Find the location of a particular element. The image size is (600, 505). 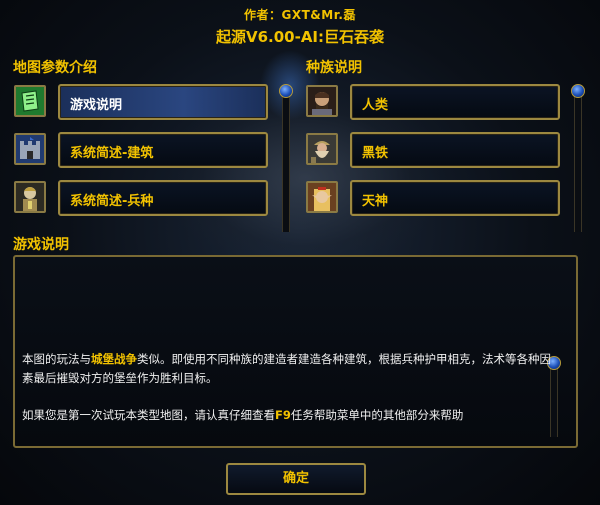

race-item-human: 人类 is located at coordinates (455, 102).